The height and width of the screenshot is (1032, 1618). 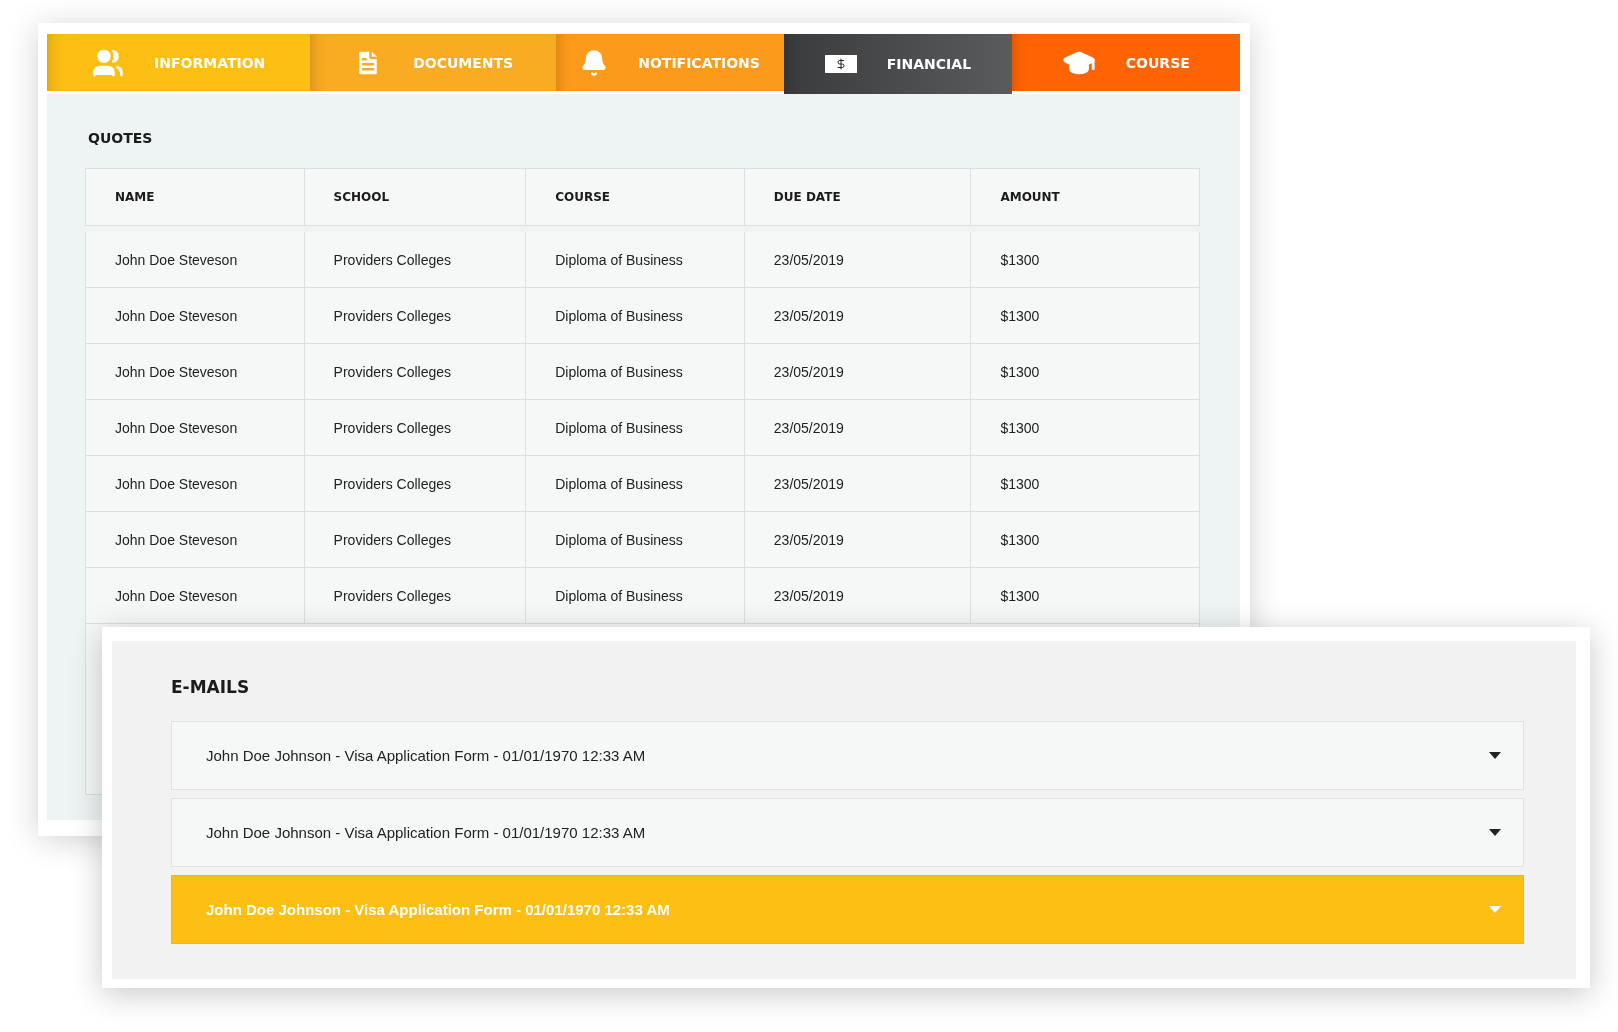 I want to click on banknote-icon, so click(x=840, y=64).